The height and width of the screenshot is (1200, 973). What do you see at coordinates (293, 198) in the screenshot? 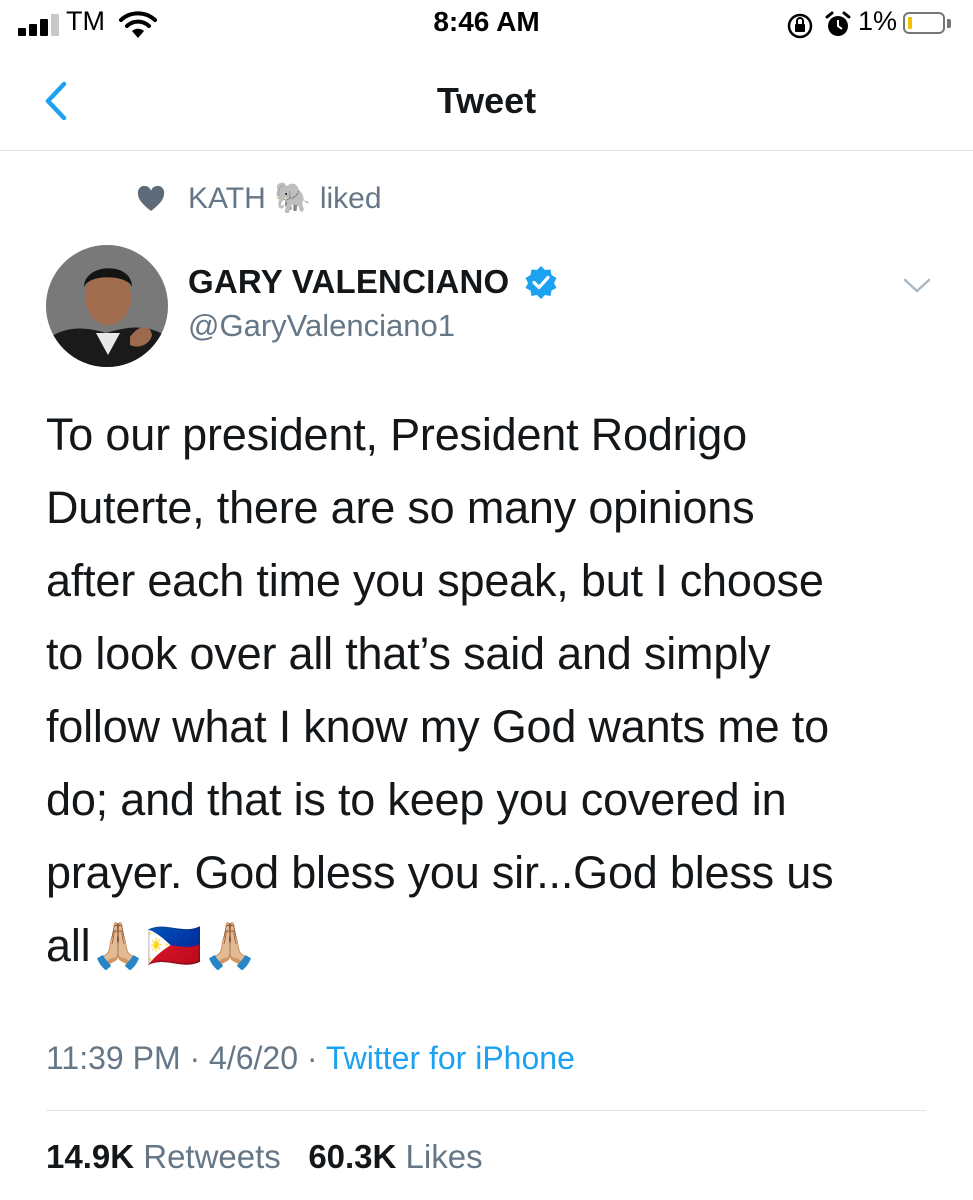
I see `liker-emoji: 🐘` at bounding box center [293, 198].